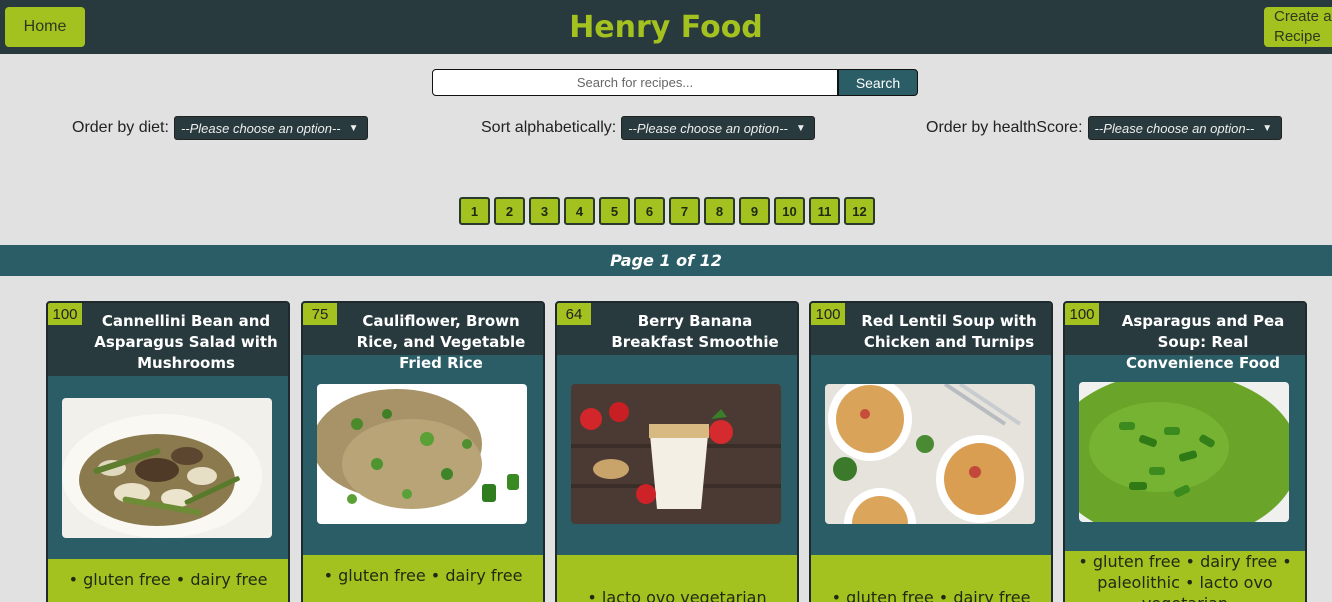  Describe the element at coordinates (677, 578) in the screenshot. I see `diet-list: • lacto ovo vegetarian` at that location.